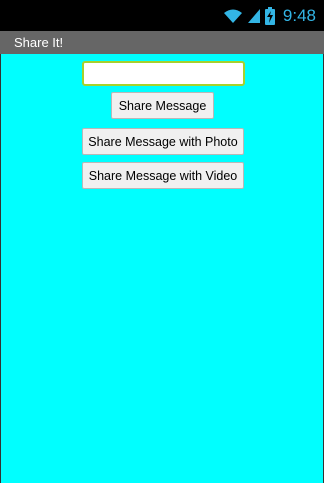 The width and height of the screenshot is (324, 483). What do you see at coordinates (162, 105) in the screenshot?
I see `share-message-button: Share Message` at bounding box center [162, 105].